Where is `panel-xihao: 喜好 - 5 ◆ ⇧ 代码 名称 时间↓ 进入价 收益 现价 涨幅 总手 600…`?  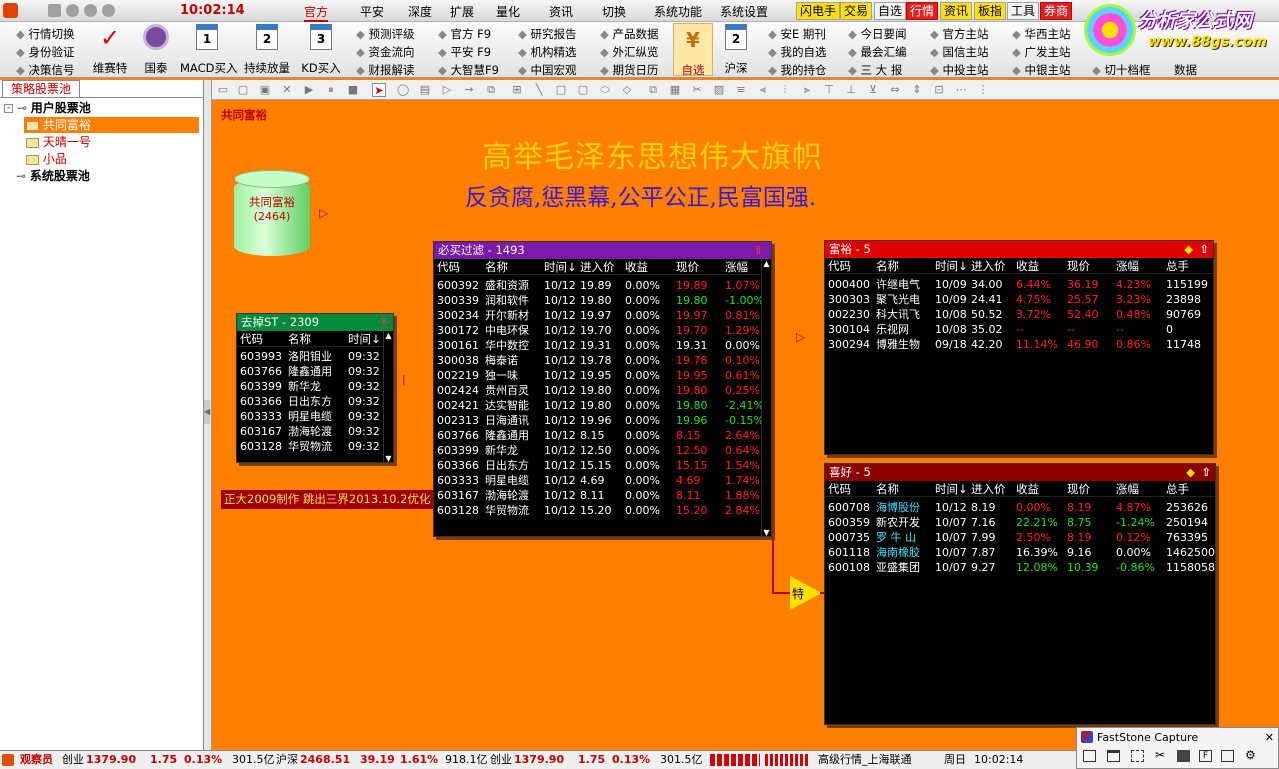 panel-xihao: 喜好 - 5 ◆ ⇧ 代码 名称 时间↓ 进入价 收益 现价 涨幅 总手 600… is located at coordinates (1020, 594).